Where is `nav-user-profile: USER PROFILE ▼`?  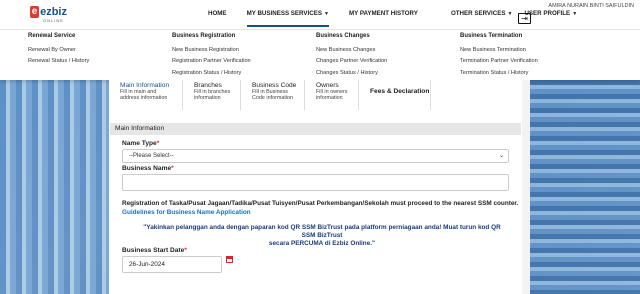
nav-user-profile: USER PROFILE ▼ is located at coordinates (550, 18).